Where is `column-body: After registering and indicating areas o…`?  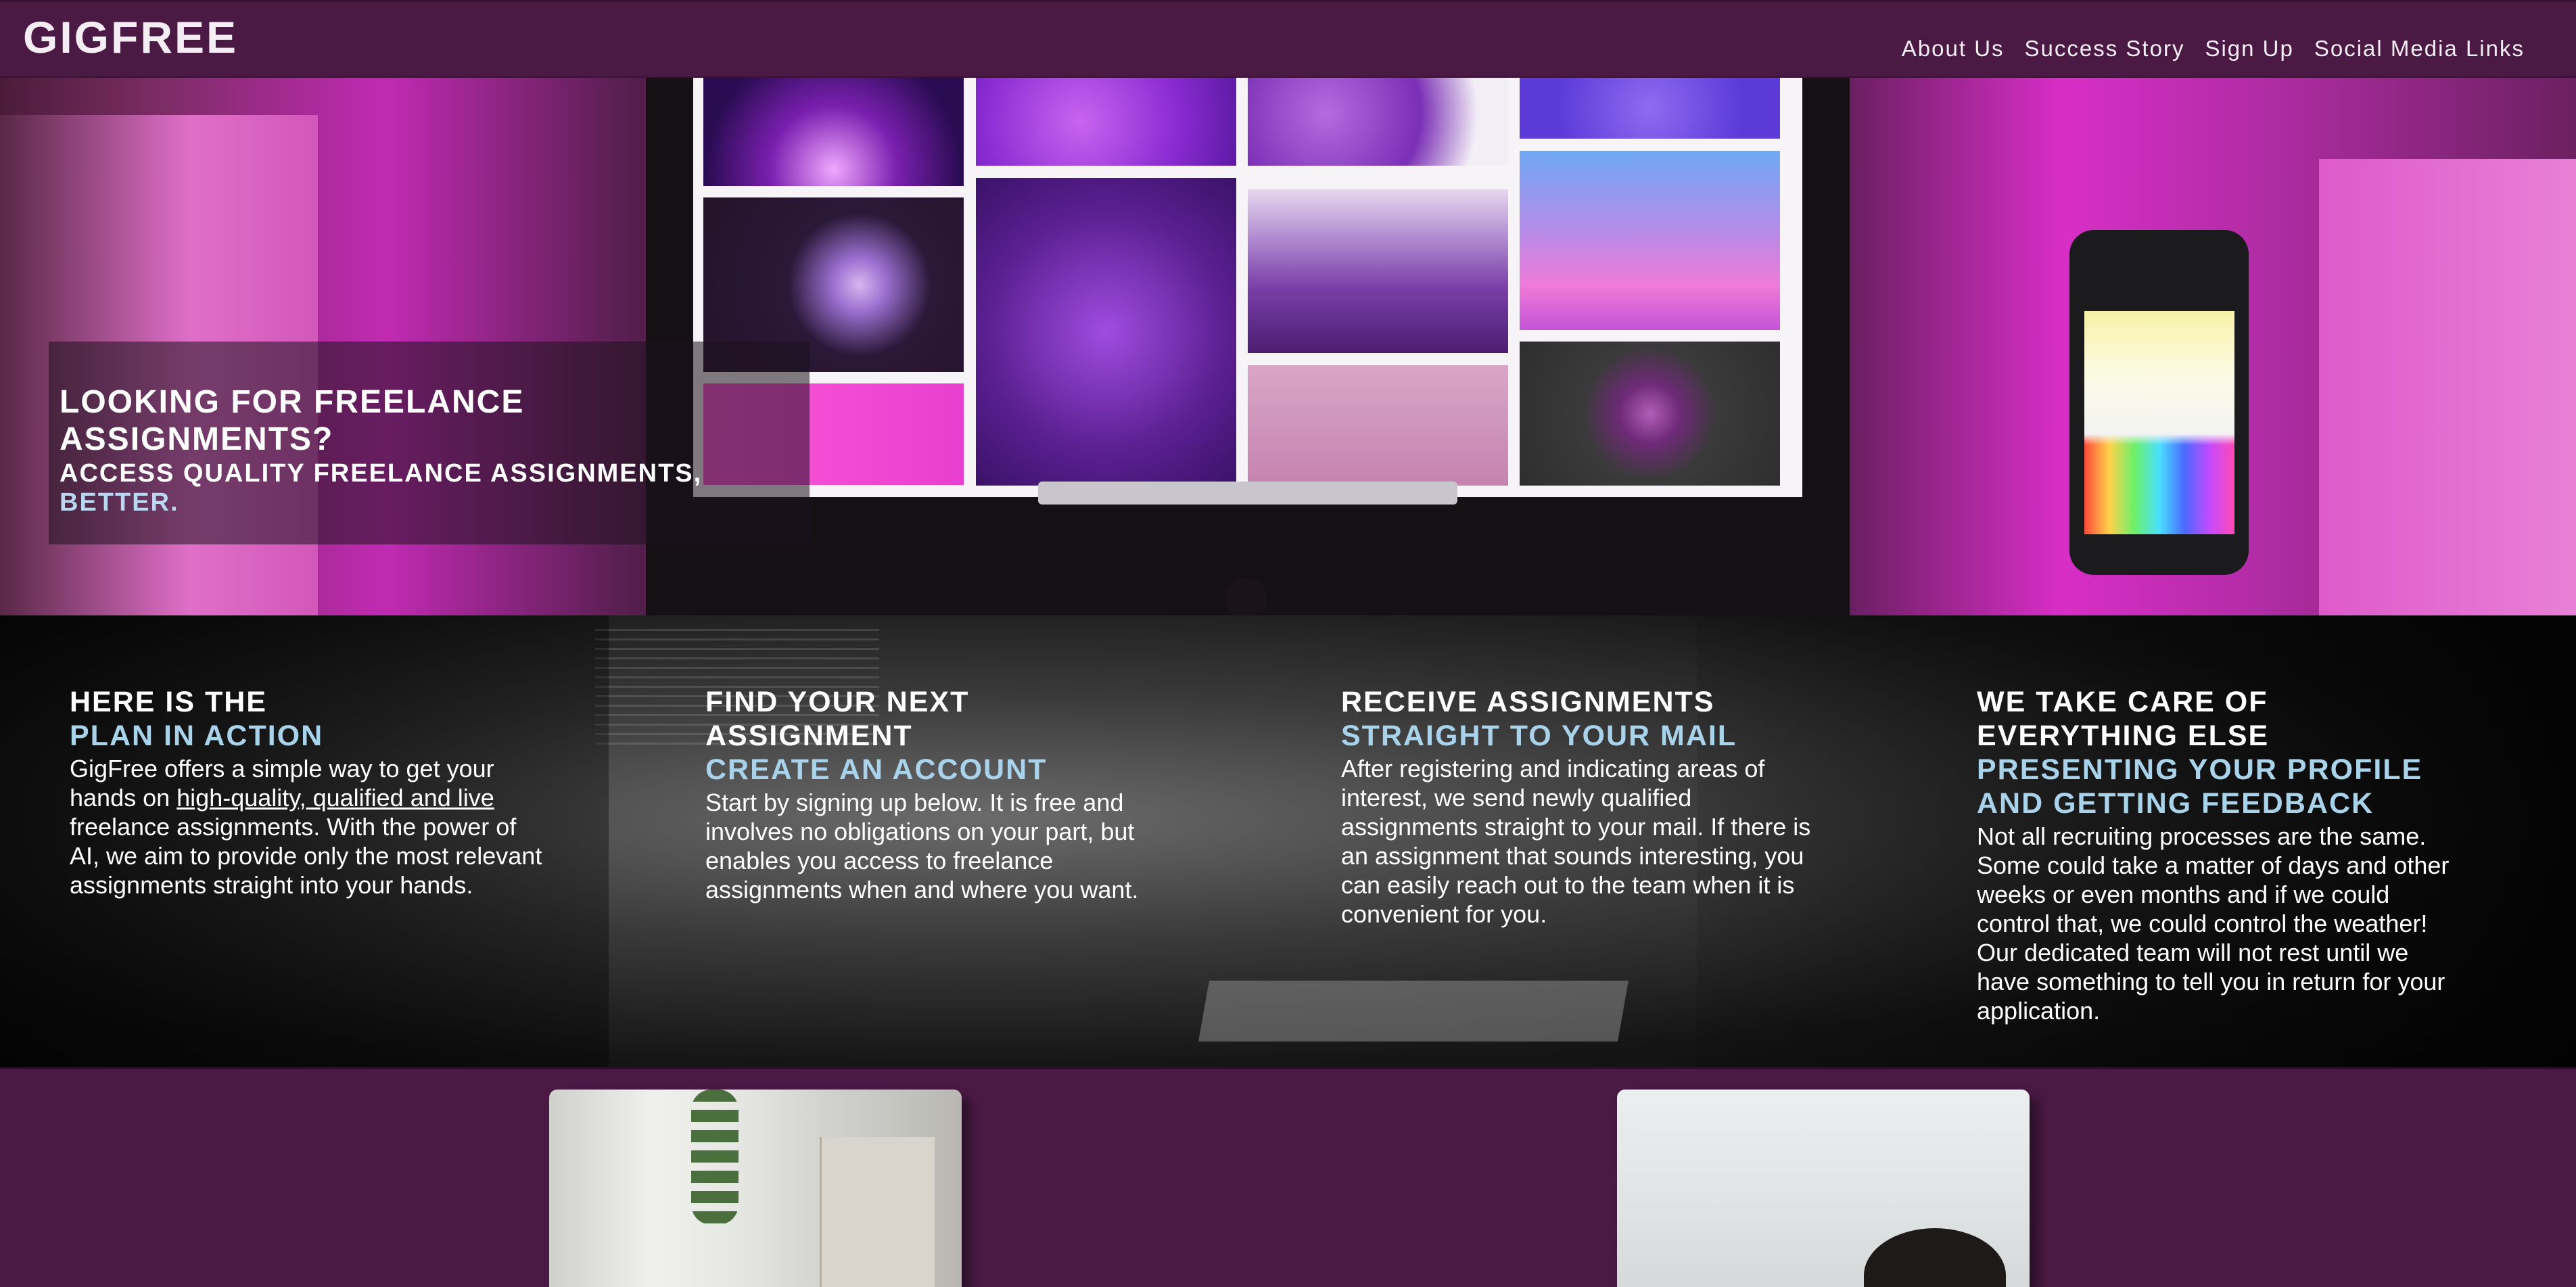
column-body: After registering and indicating areas o… is located at coordinates (1576, 842).